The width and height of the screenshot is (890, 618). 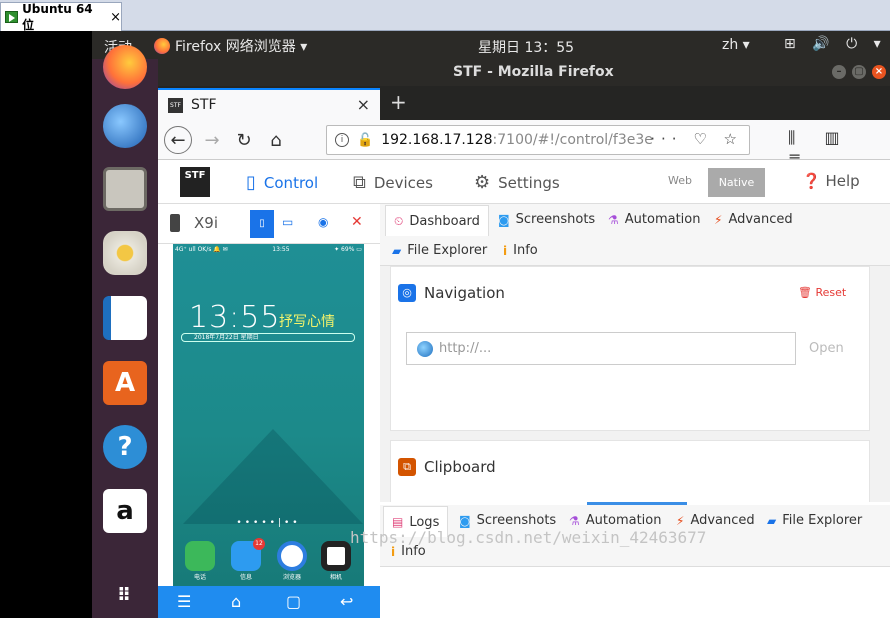 What do you see at coordinates (879, 72) in the screenshot?
I see `close-window-icon: ×` at bounding box center [879, 72].